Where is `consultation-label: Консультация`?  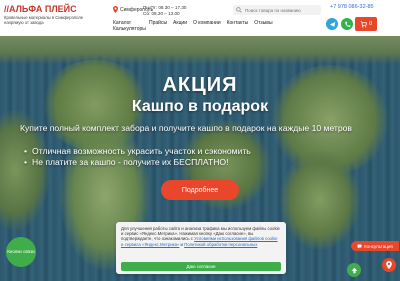 consultation-label: Консультация is located at coordinates (378, 246).